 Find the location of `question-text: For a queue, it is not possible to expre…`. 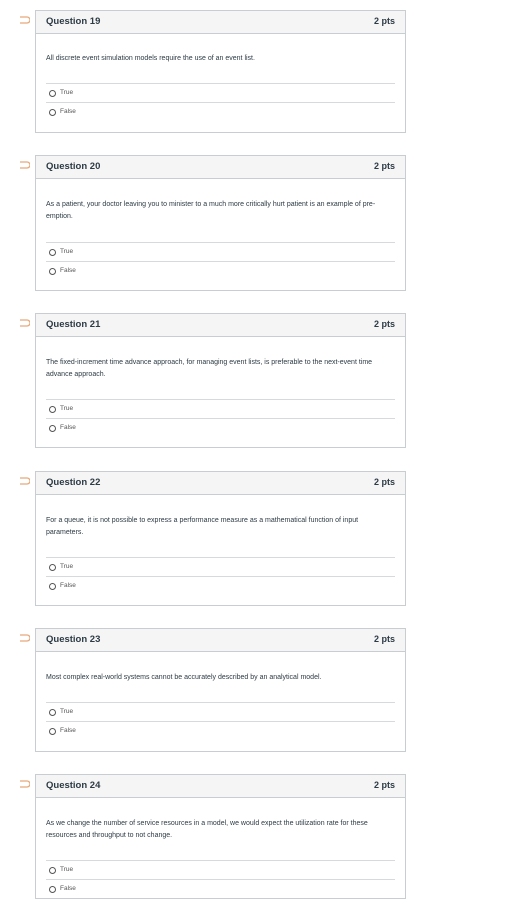

question-text: For a queue, it is not possible to expre… is located at coordinates (202, 526).